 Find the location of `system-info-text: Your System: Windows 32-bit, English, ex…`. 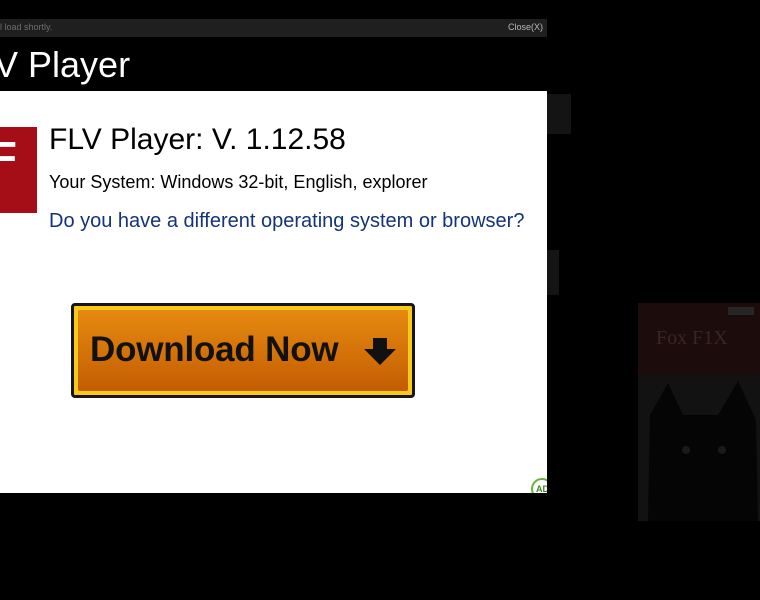

system-info-text: Your System: Windows 32-bit, English, ex… is located at coordinates (238, 182).